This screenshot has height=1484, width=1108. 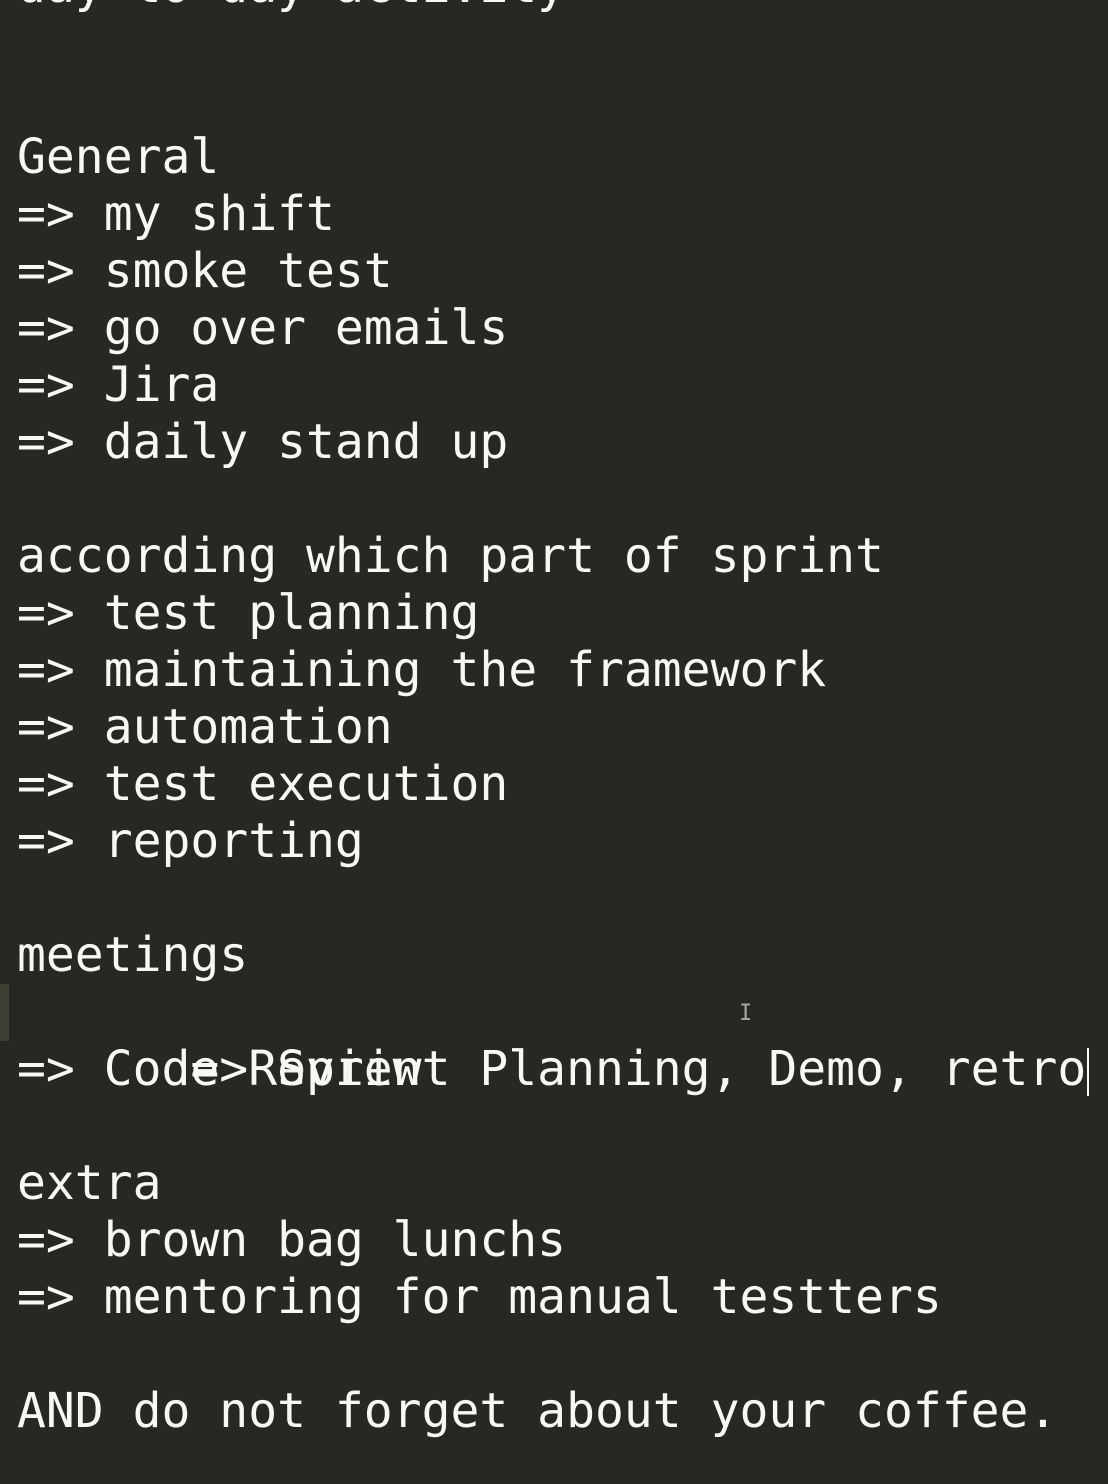 What do you see at coordinates (118, 385) in the screenshot?
I see `editor-line-8: => Jira` at bounding box center [118, 385].